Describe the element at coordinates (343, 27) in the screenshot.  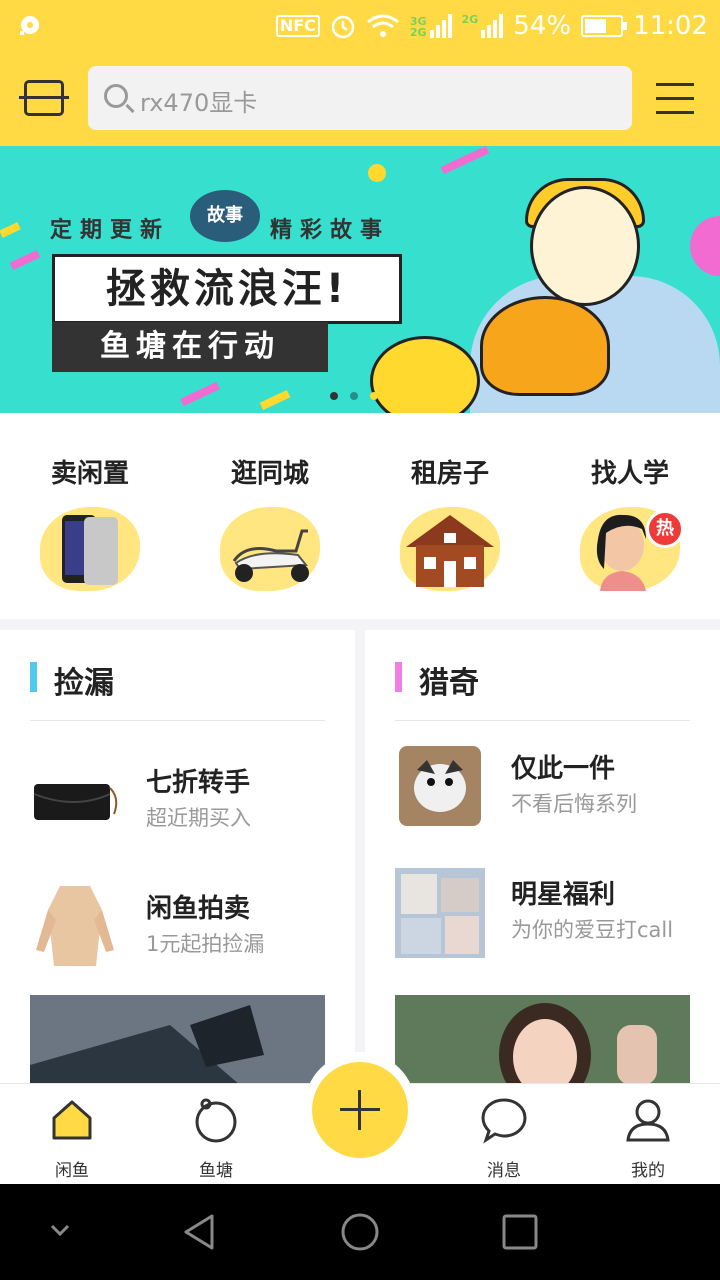
I see `alarm-icon` at that location.